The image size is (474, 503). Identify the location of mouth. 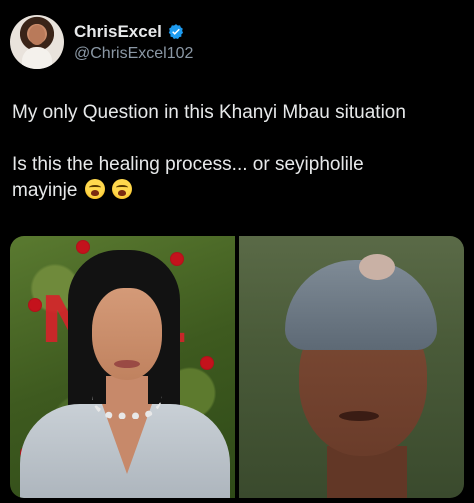
(359, 416).